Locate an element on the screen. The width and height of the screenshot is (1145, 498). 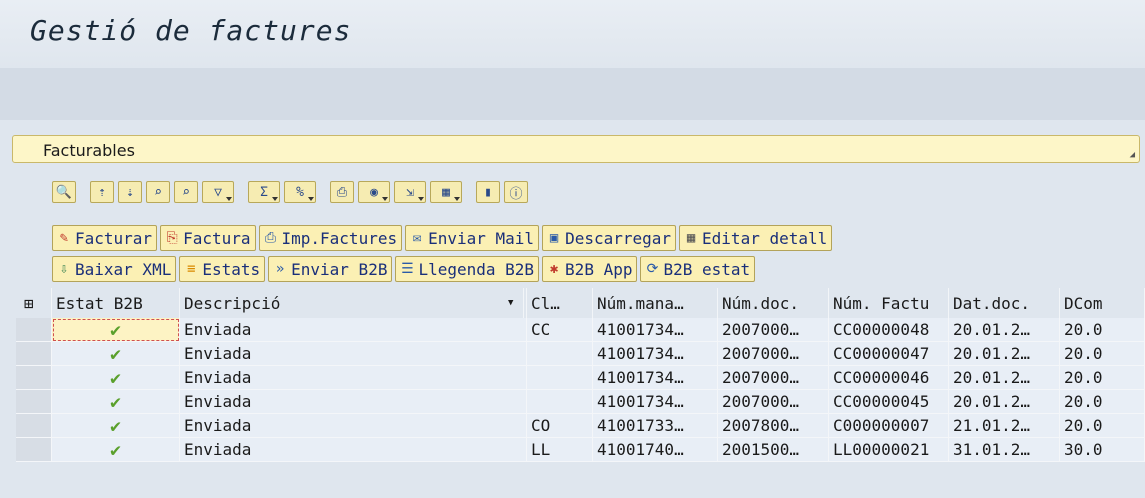
sort-ascending-icon: ⇡ is located at coordinates (102, 192).